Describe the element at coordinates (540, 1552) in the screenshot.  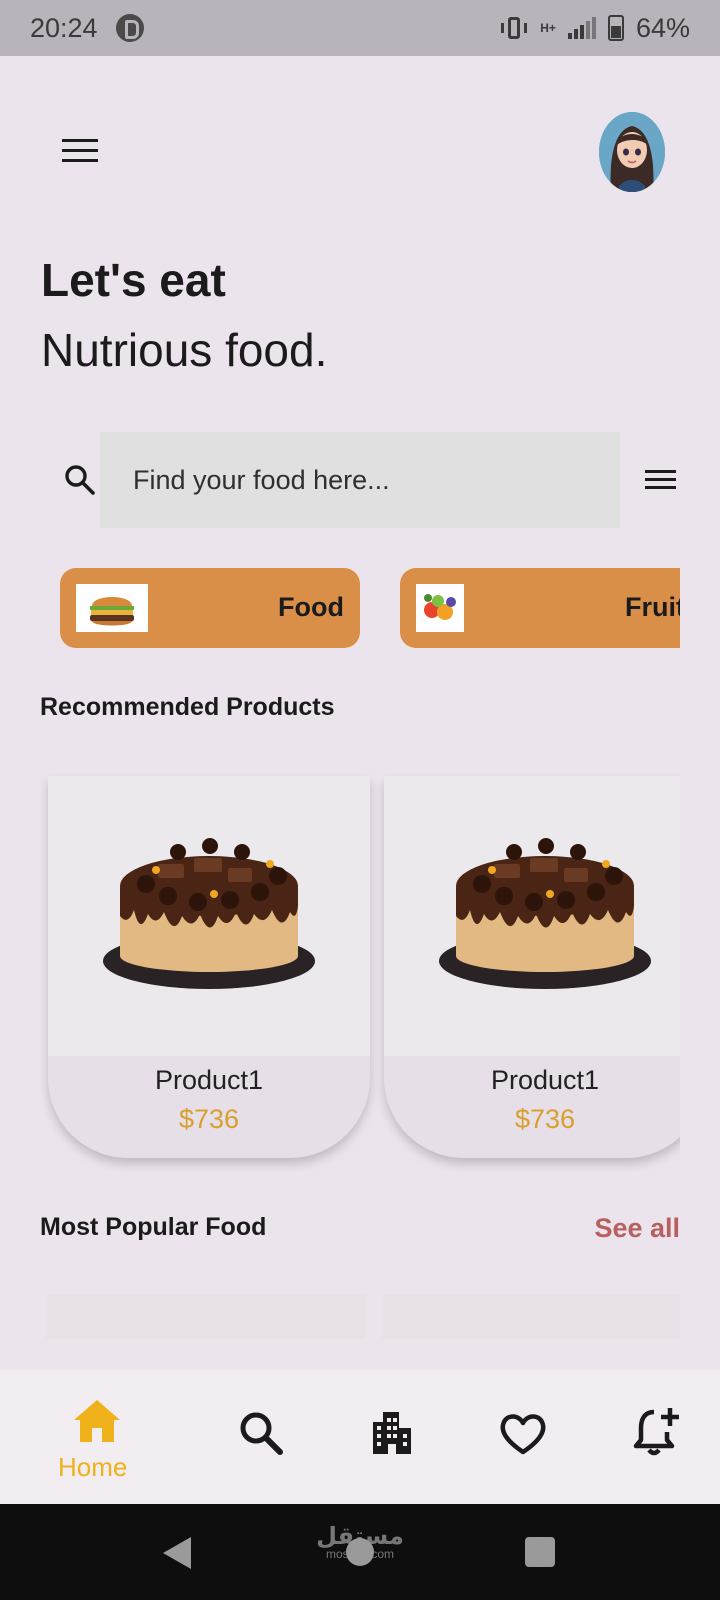
I see `recent-apps-icon` at that location.